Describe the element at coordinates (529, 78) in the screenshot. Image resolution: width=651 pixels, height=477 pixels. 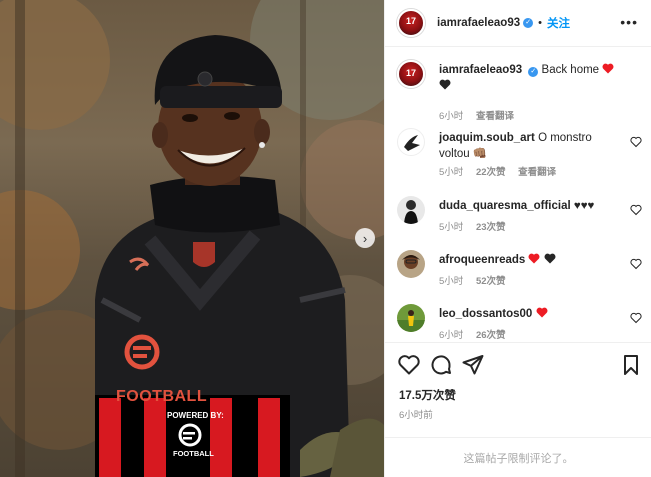
I see `caption-text: iamrafaeleao93 ✓ Back home` at that location.